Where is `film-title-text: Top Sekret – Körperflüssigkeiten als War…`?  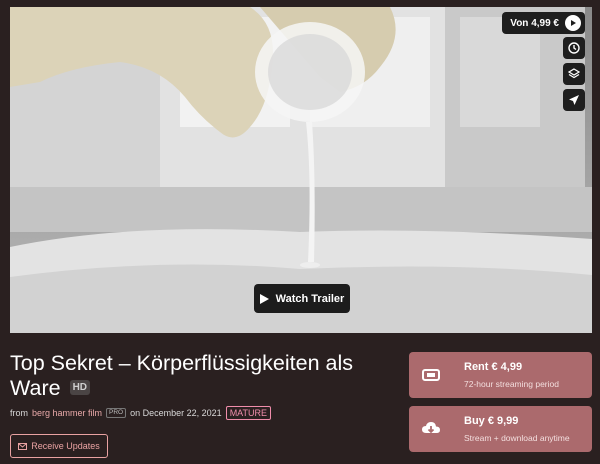 film-title-text: Top Sekret – Körperflüssigkeiten als War… is located at coordinates (181, 375).